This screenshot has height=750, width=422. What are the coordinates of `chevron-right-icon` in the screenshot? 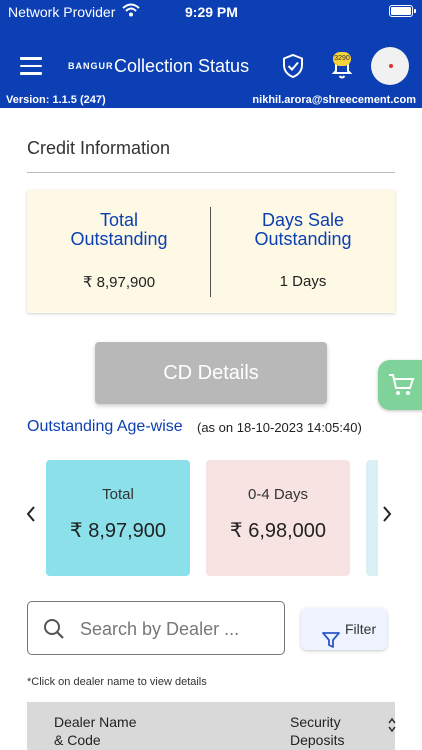 It's located at (387, 516).